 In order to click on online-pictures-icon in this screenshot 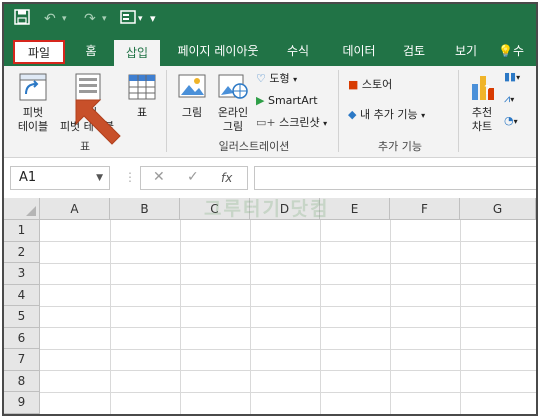, I will do `click(233, 88)`.